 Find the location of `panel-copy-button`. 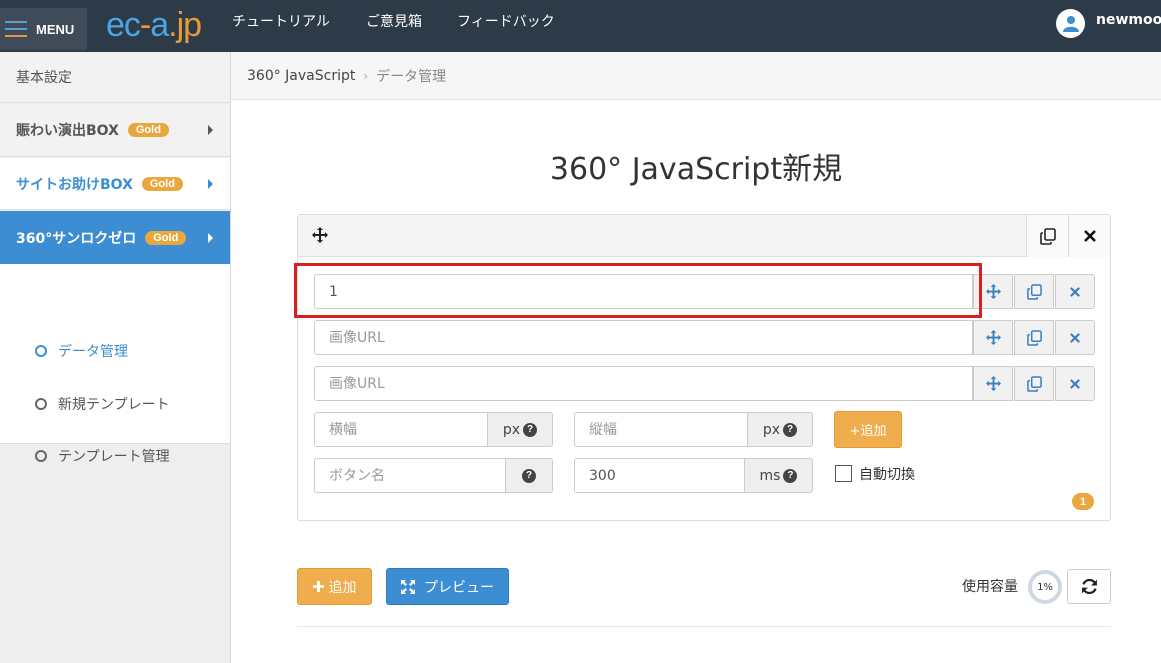

panel-copy-button is located at coordinates (1047, 236).